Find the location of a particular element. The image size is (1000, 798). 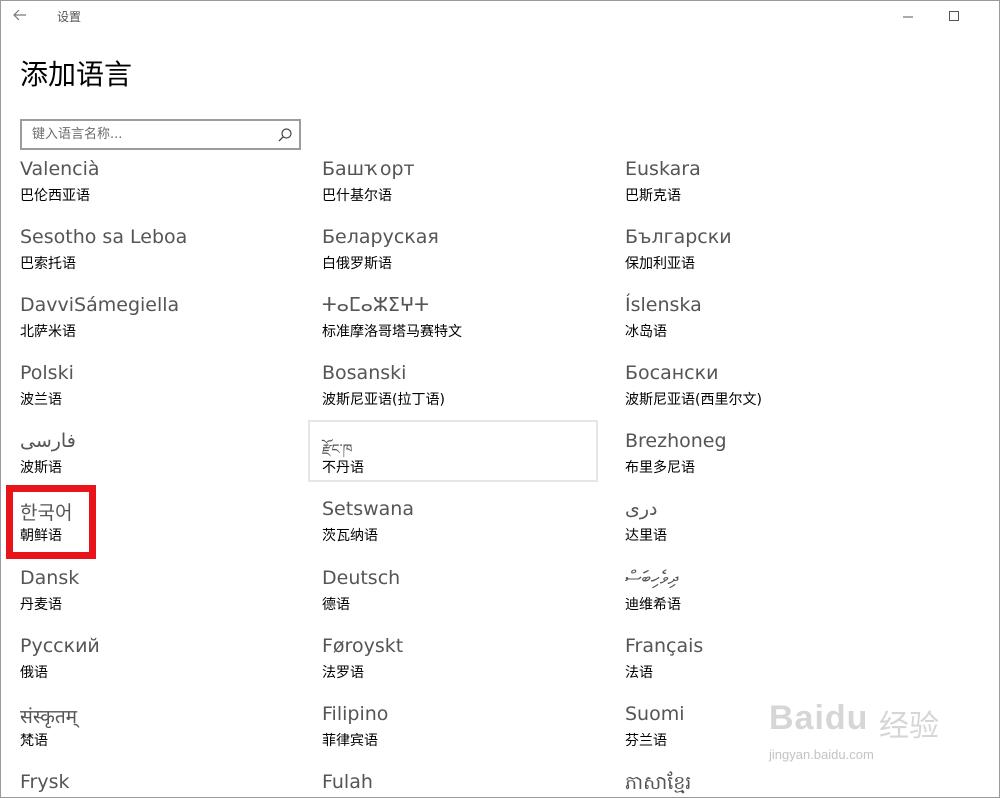

language-item: ދިވެހިބަސް 迪维希语 is located at coordinates (770, 597).